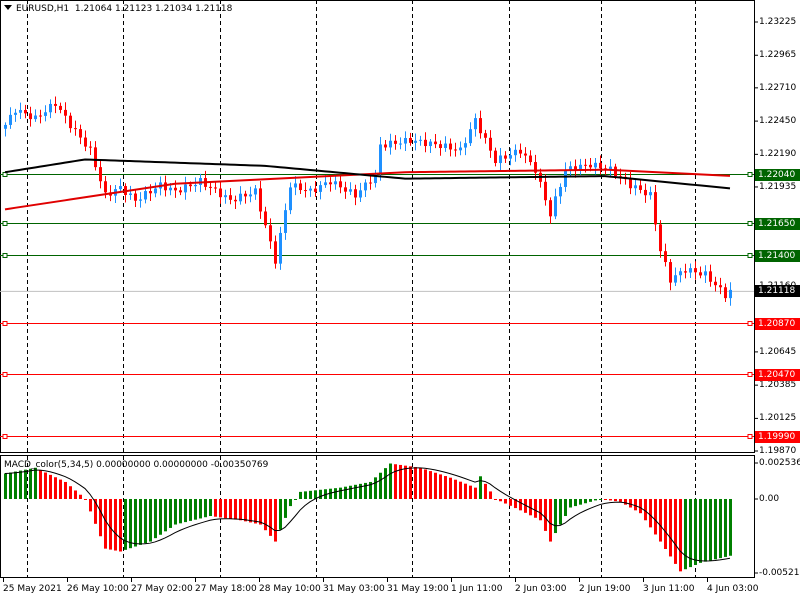 This screenshot has width=800, height=600. Describe the element at coordinates (750, 323) in the screenshot. I see `level-anchor-right` at that location.